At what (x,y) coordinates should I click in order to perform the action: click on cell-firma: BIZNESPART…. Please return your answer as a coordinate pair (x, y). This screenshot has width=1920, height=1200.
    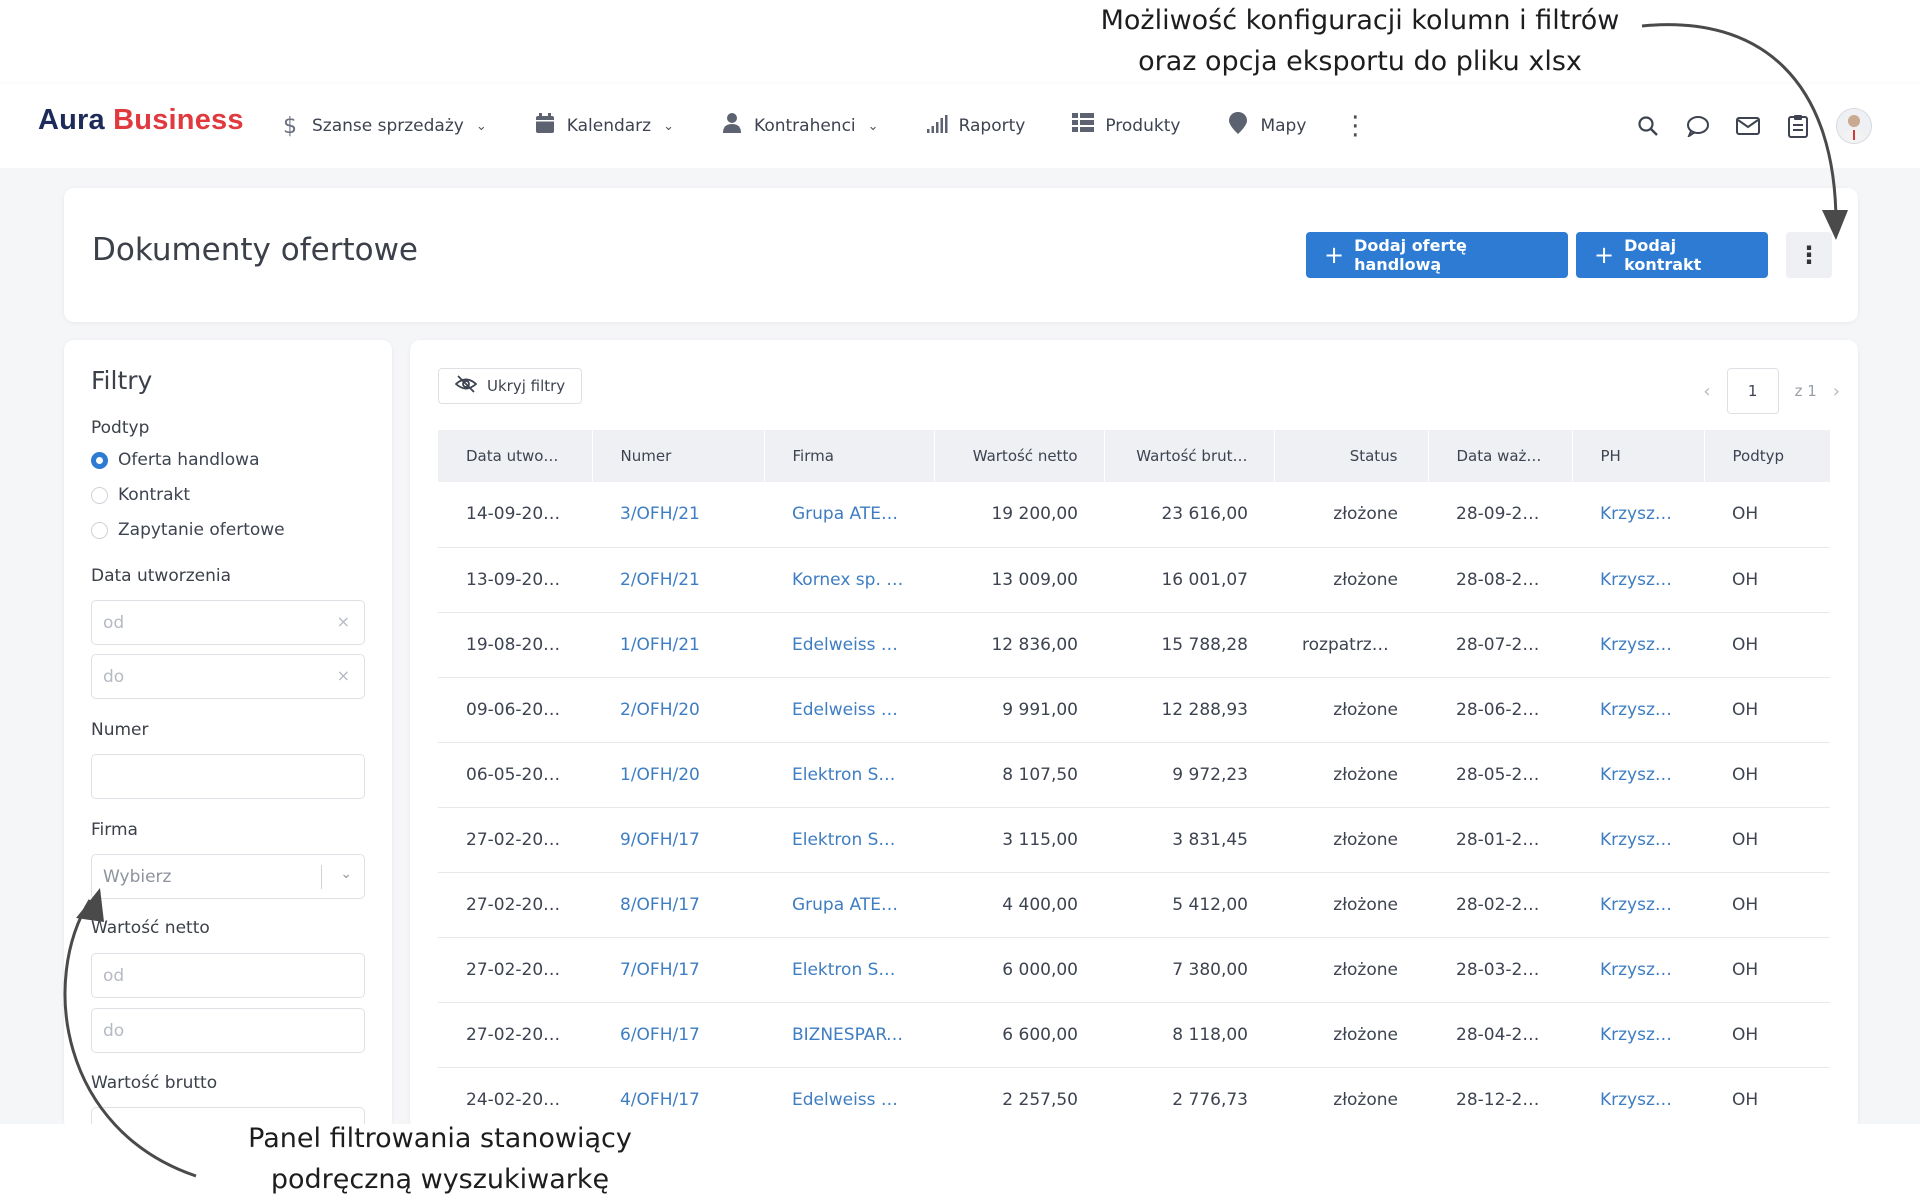
    Looking at the image, I should click on (849, 1035).